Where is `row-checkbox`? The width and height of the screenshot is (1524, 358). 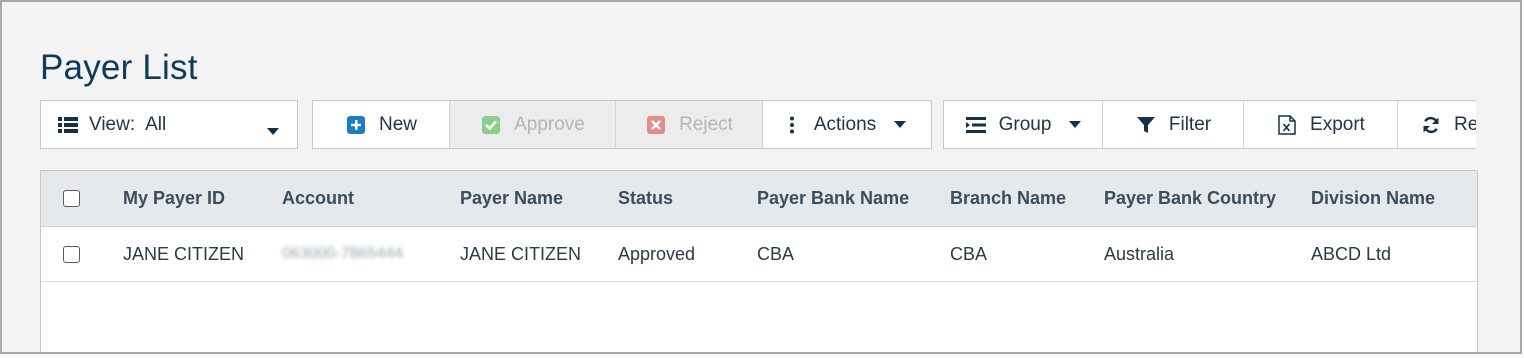 row-checkbox is located at coordinates (71, 254).